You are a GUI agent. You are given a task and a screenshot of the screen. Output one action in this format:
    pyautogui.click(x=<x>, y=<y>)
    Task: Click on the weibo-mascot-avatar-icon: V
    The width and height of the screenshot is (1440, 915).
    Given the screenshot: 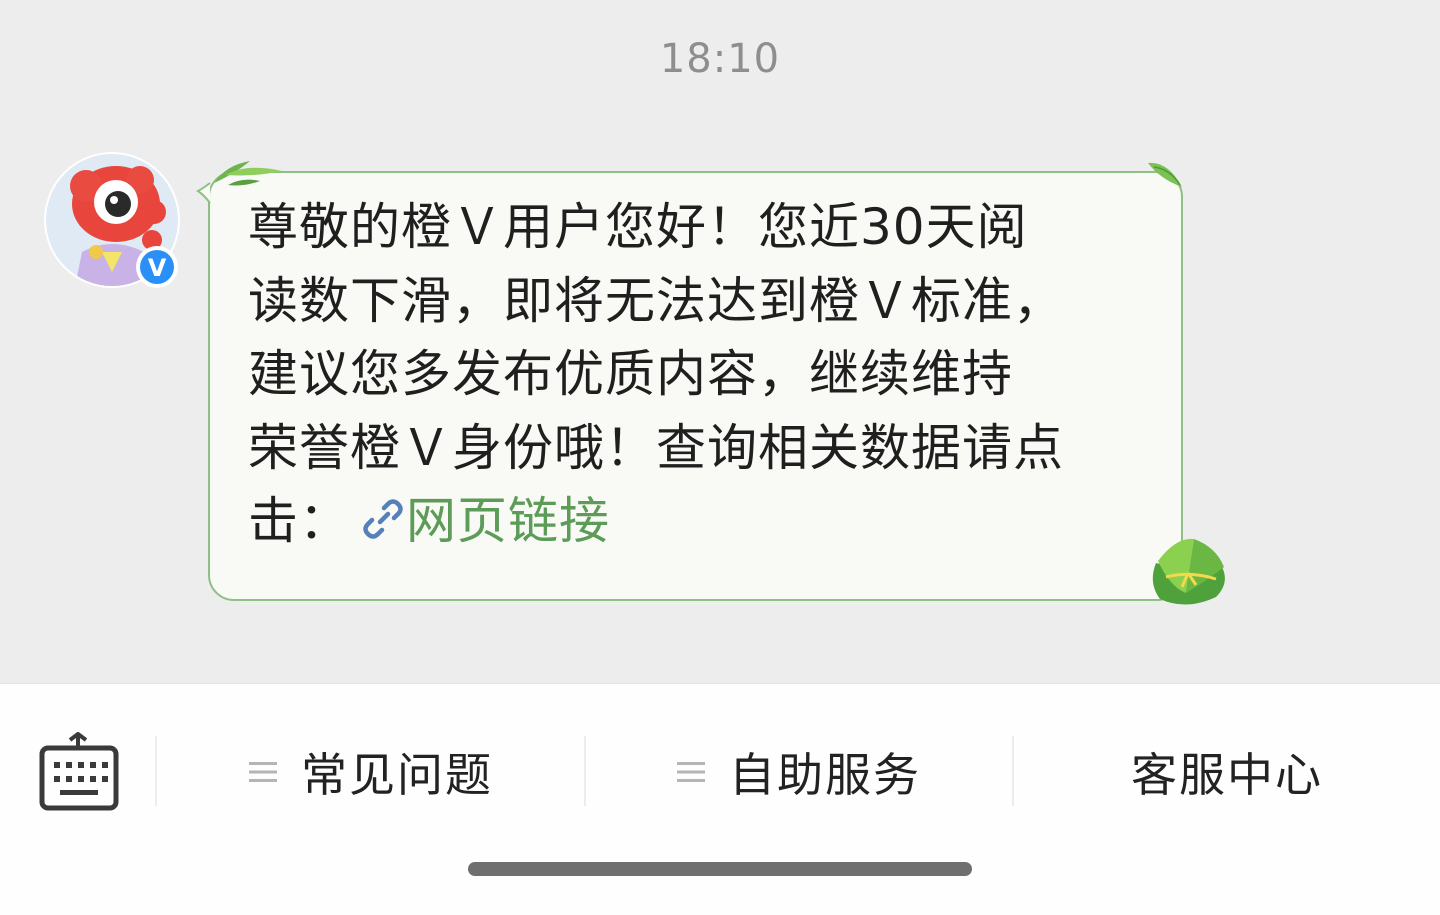 What is the action you would take?
    pyautogui.click(x=112, y=220)
    